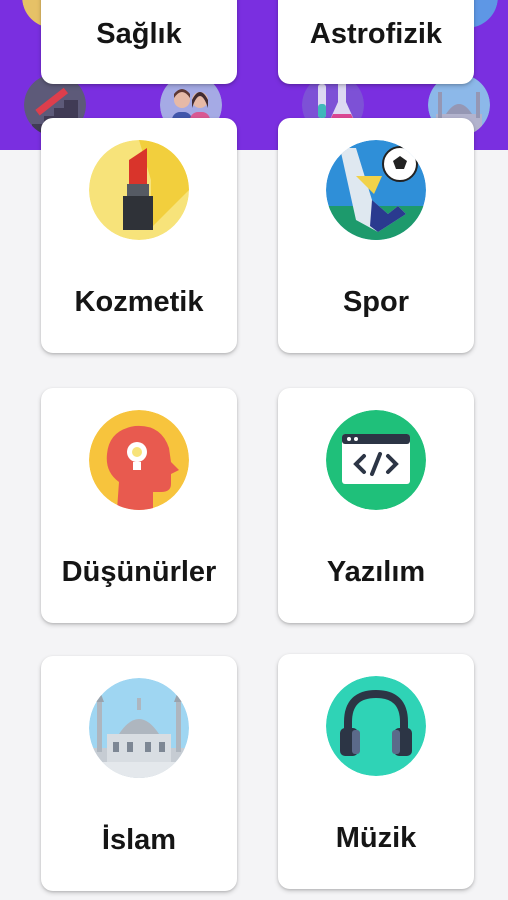 Image resolution: width=508 pixels, height=900 pixels. I want to click on category-label: Yazılım, so click(376, 572).